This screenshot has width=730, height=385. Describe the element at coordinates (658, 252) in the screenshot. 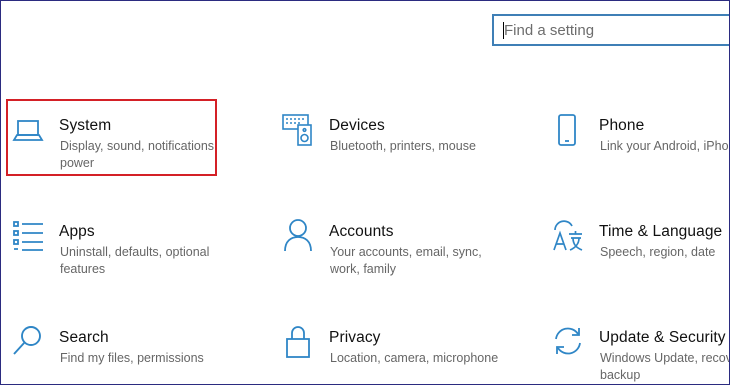

I see `category-description: Speech, region, date` at that location.